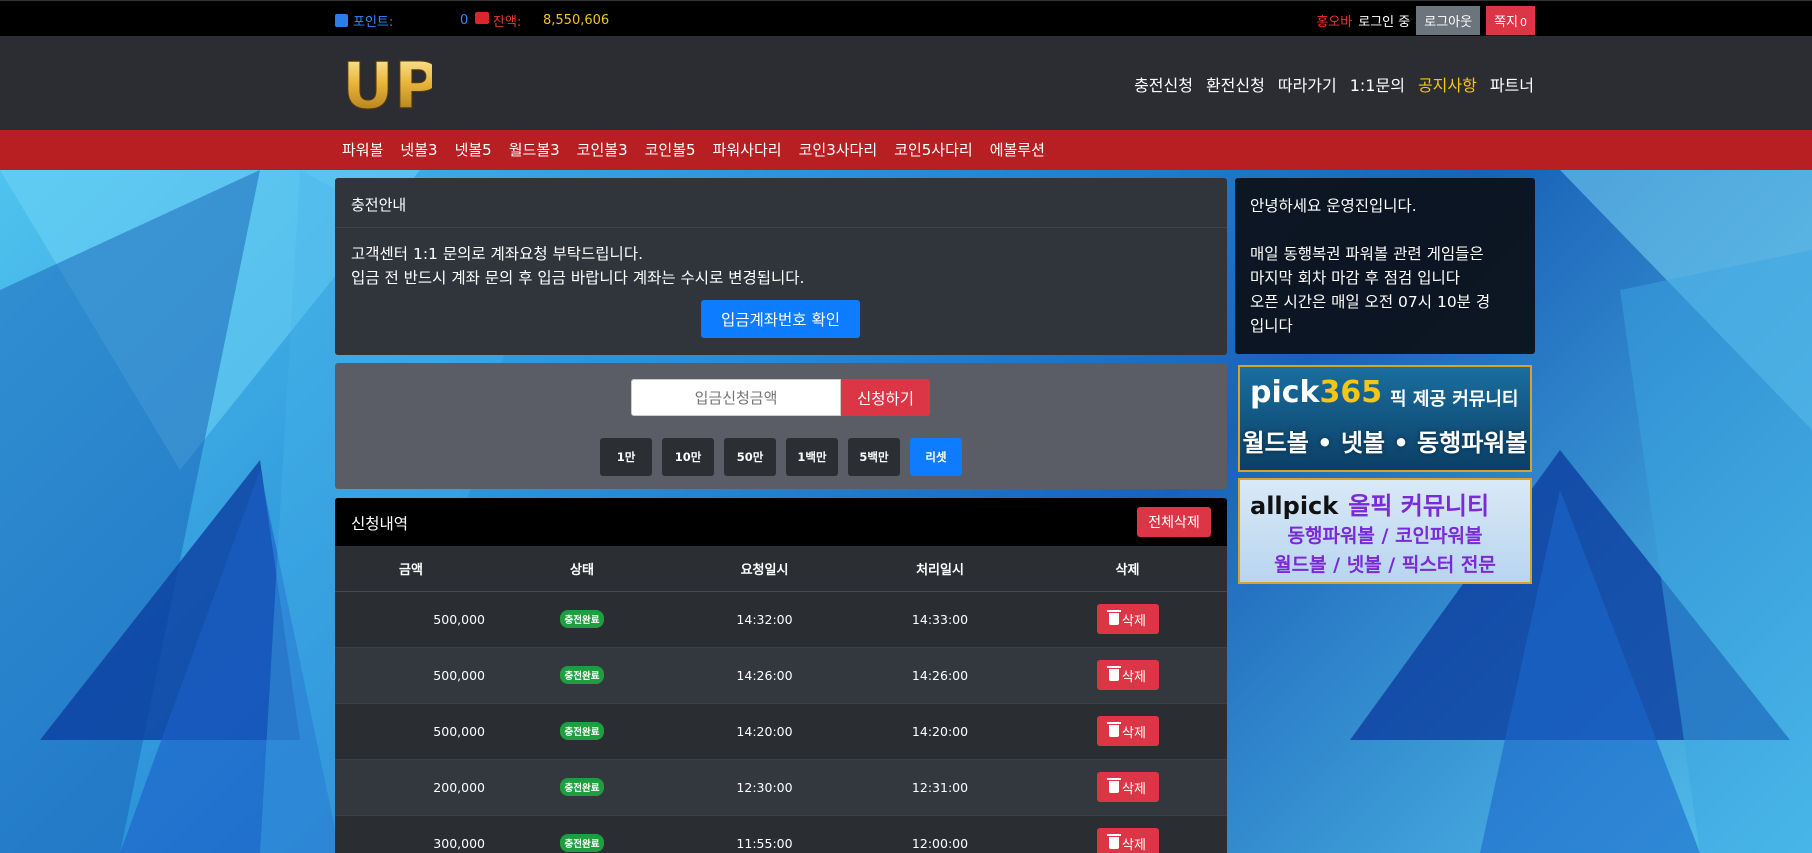 This screenshot has height=853, width=1812. What do you see at coordinates (380, 524) in the screenshot?
I see `history-title: 신청내역` at bounding box center [380, 524].